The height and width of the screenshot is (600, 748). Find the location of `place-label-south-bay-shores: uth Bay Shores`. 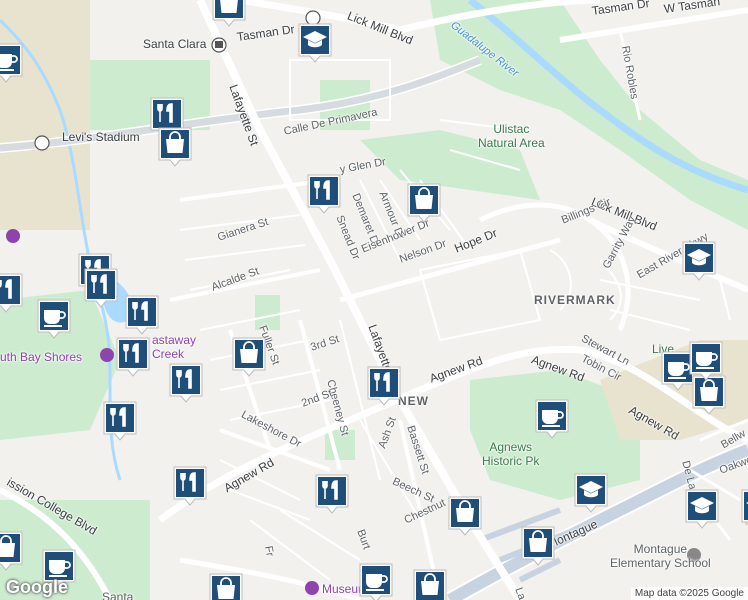

place-label-south-bay-shores: uth Bay Shores is located at coordinates (41, 357).